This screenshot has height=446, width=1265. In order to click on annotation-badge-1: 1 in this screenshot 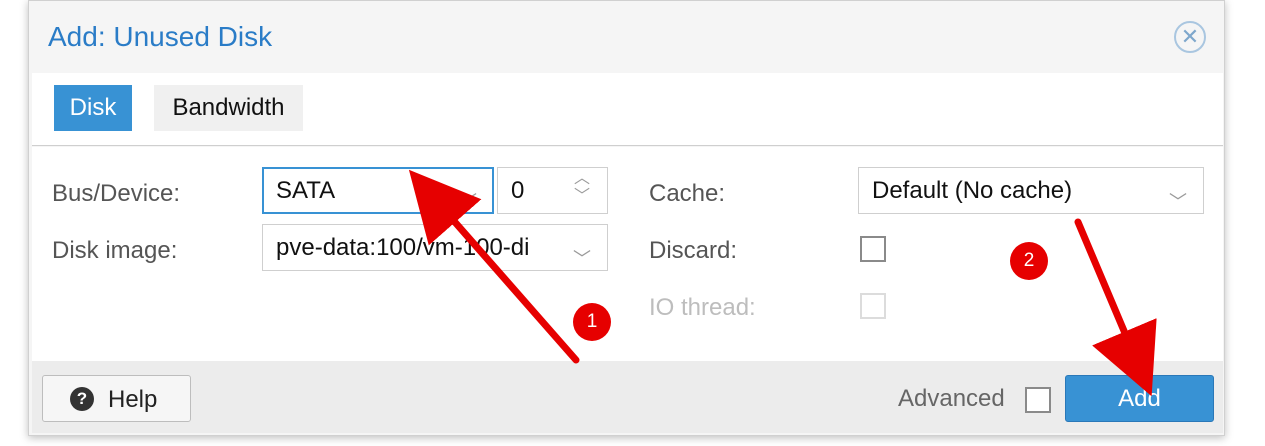, I will do `click(592, 322)`.